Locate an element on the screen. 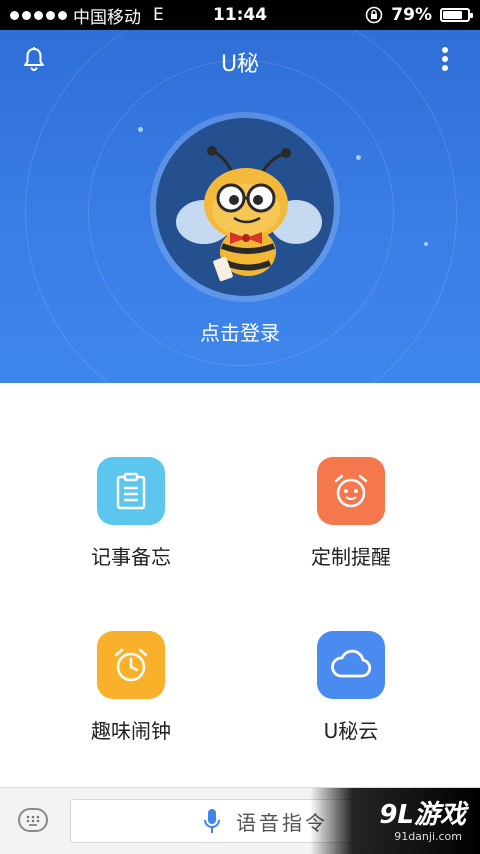  alarm-tile-icon is located at coordinates (131, 665).